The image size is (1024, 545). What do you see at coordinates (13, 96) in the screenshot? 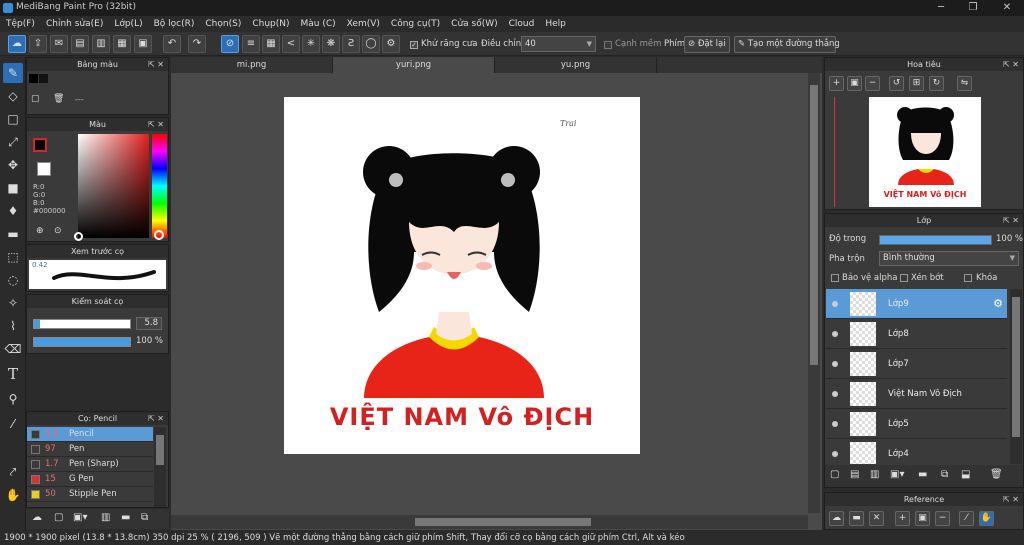
I see `eraser-tool-icon: ◇` at bounding box center [13, 96].